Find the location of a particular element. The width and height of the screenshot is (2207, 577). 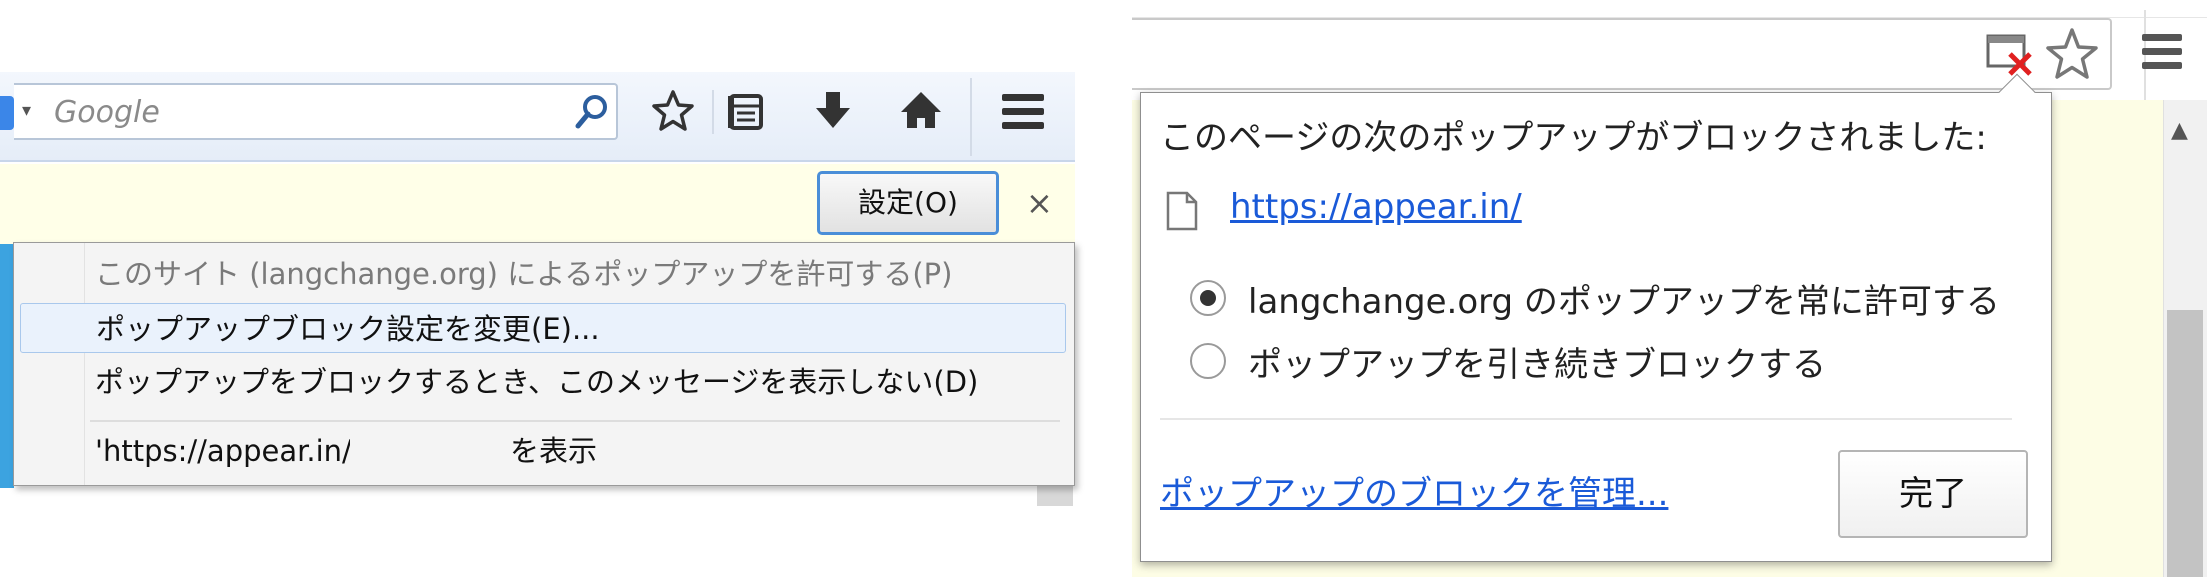

home-icon is located at coordinates (921, 113).